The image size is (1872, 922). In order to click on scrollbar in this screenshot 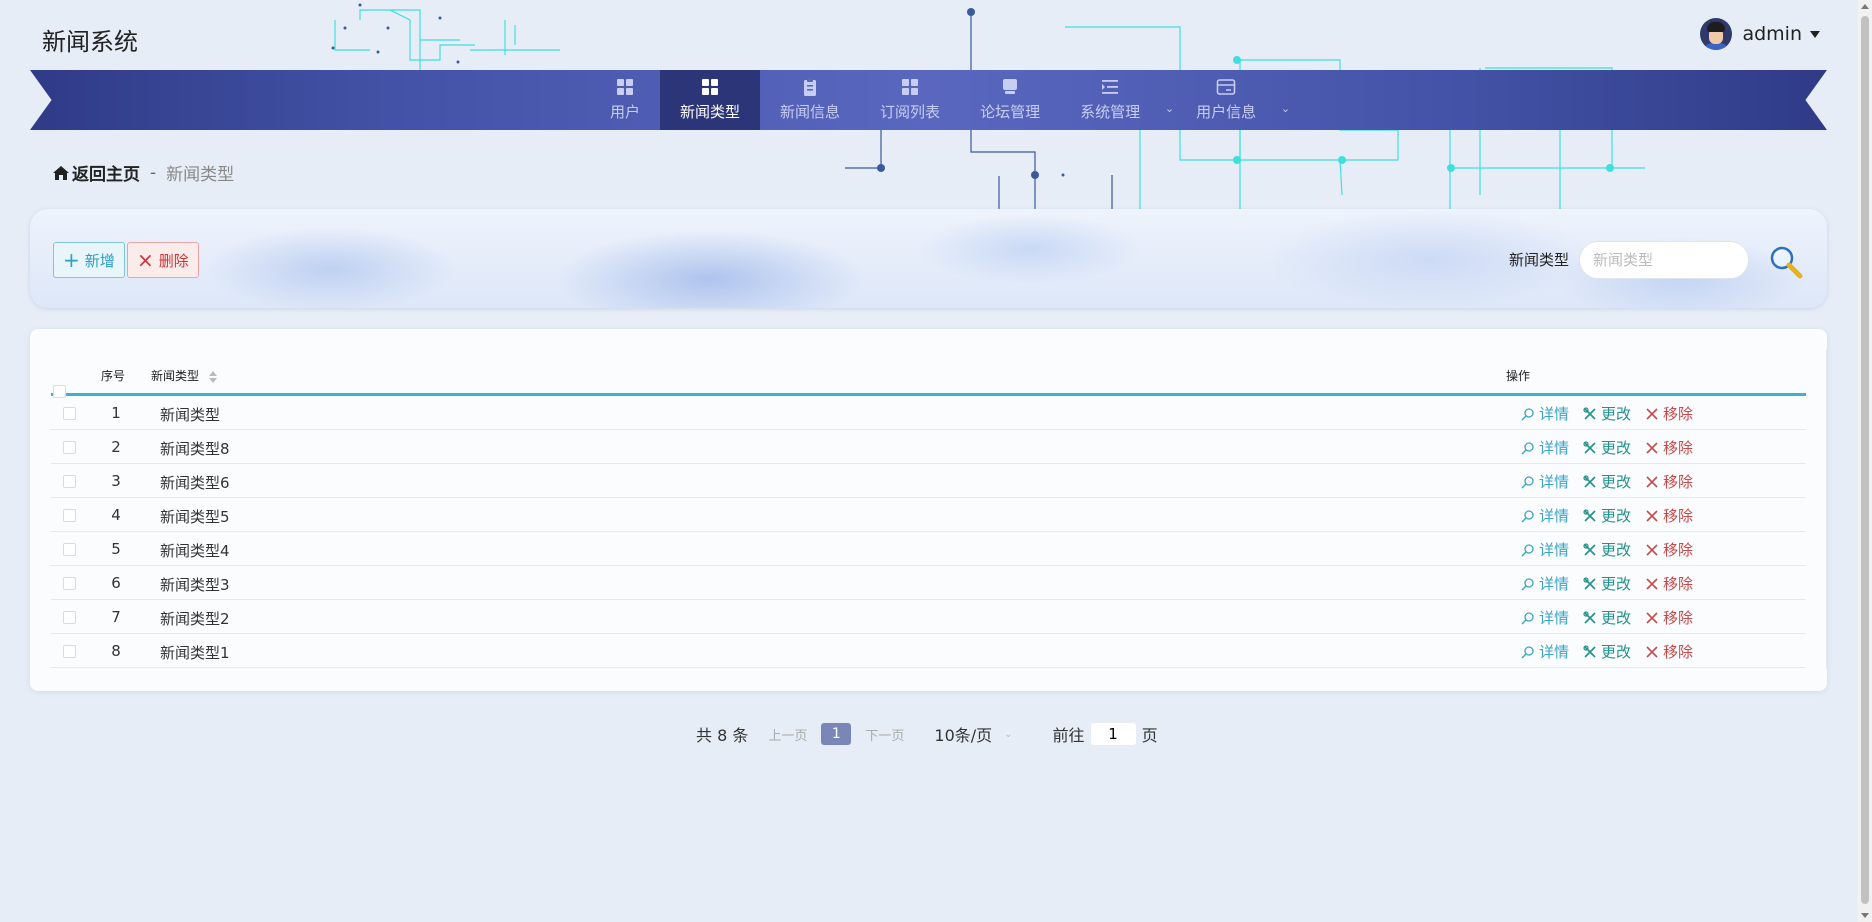, I will do `click(1865, 461)`.